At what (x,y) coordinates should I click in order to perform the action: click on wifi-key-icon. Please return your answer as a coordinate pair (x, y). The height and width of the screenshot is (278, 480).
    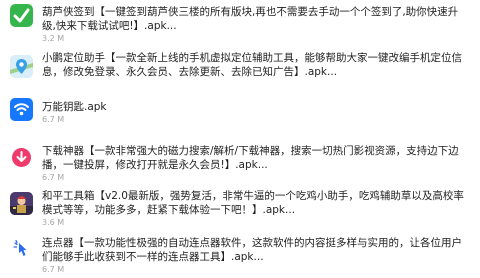
    Looking at the image, I should click on (21, 109).